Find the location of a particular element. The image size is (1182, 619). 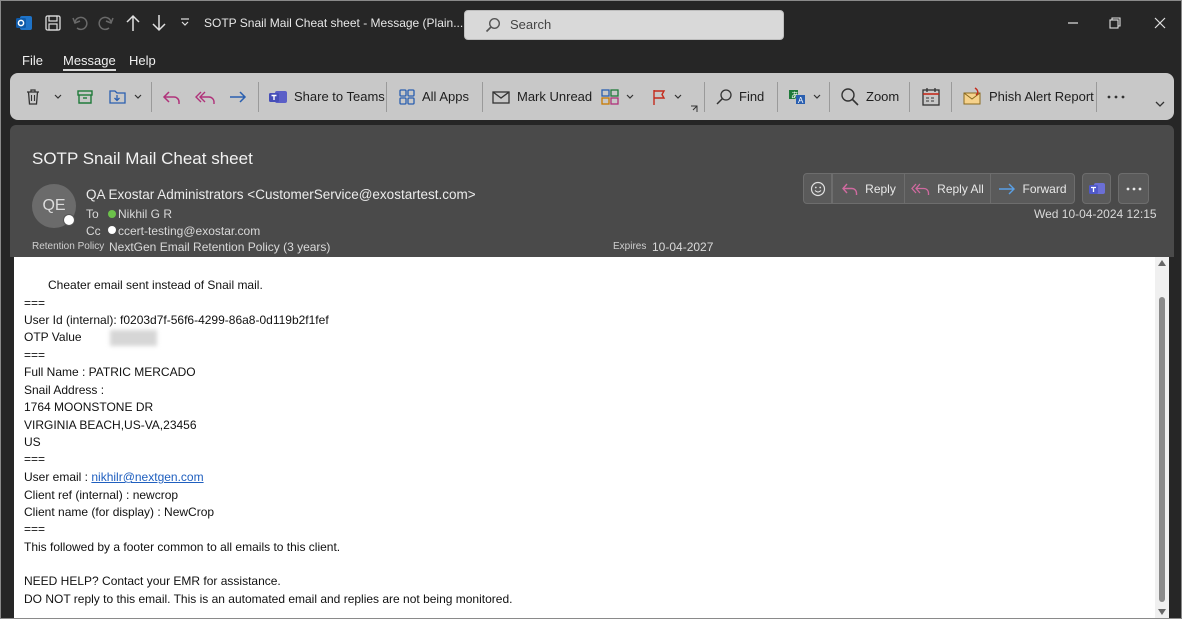

zoom-icon is located at coordinates (850, 97).